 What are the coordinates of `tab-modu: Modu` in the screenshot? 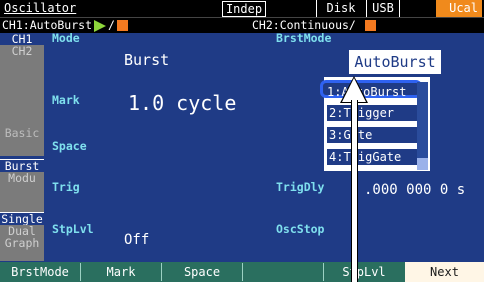 It's located at (22, 192).